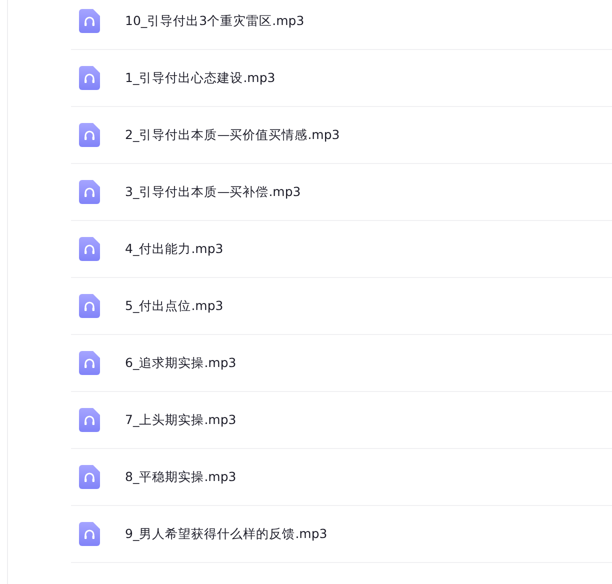  Describe the element at coordinates (180, 363) in the screenshot. I see `file-name: 6_追求期实操.mp3` at that location.